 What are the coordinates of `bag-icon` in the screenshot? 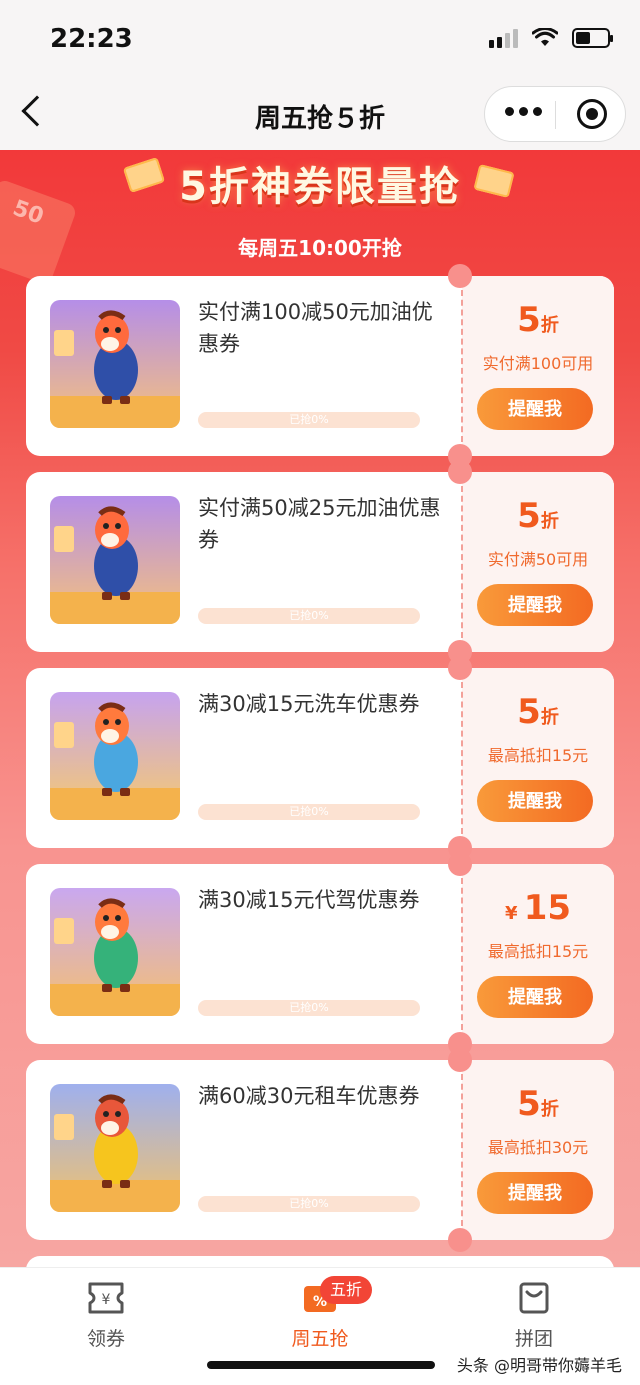 It's located at (534, 1298).